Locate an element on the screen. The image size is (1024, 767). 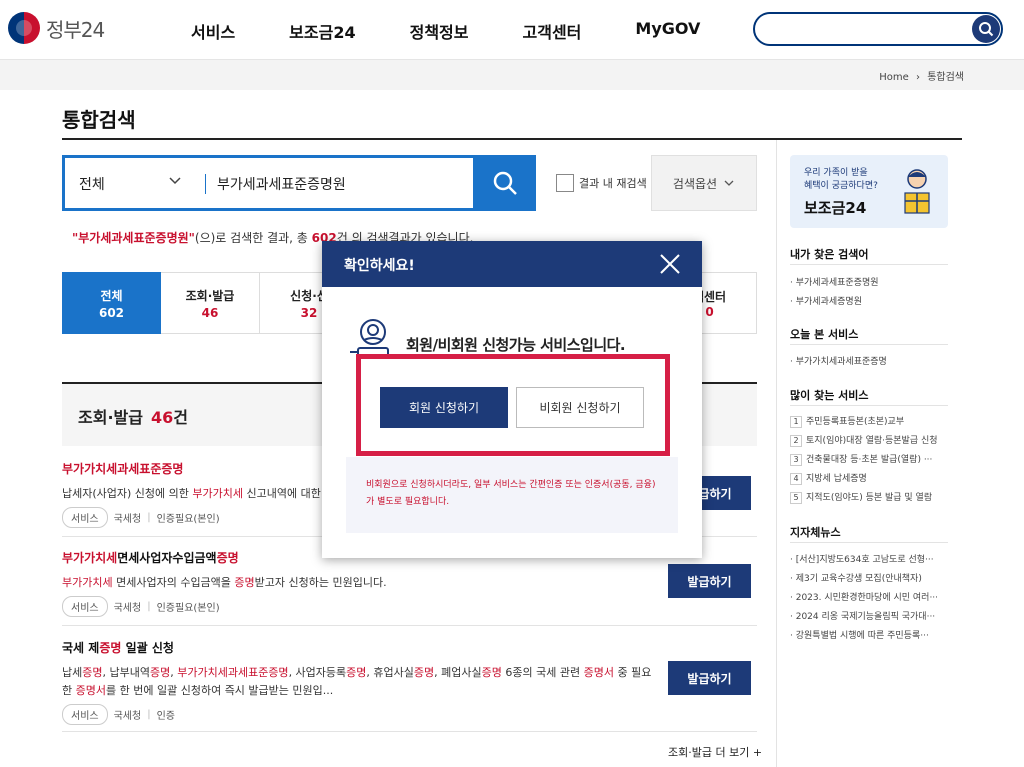
banner-line: 혜택이 궁금하다면? is located at coordinates (841, 186).